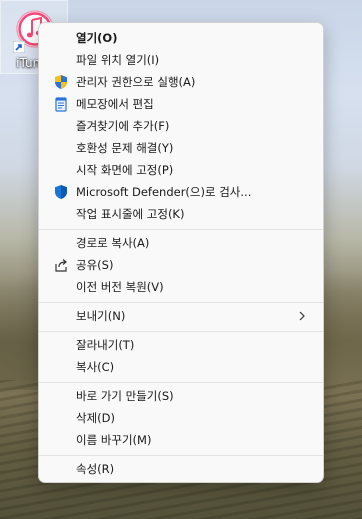 This screenshot has height=519, width=362. Describe the element at coordinates (125, 170) in the screenshot. I see `menu-item-label: 시작 화면에 고정(P)` at that location.